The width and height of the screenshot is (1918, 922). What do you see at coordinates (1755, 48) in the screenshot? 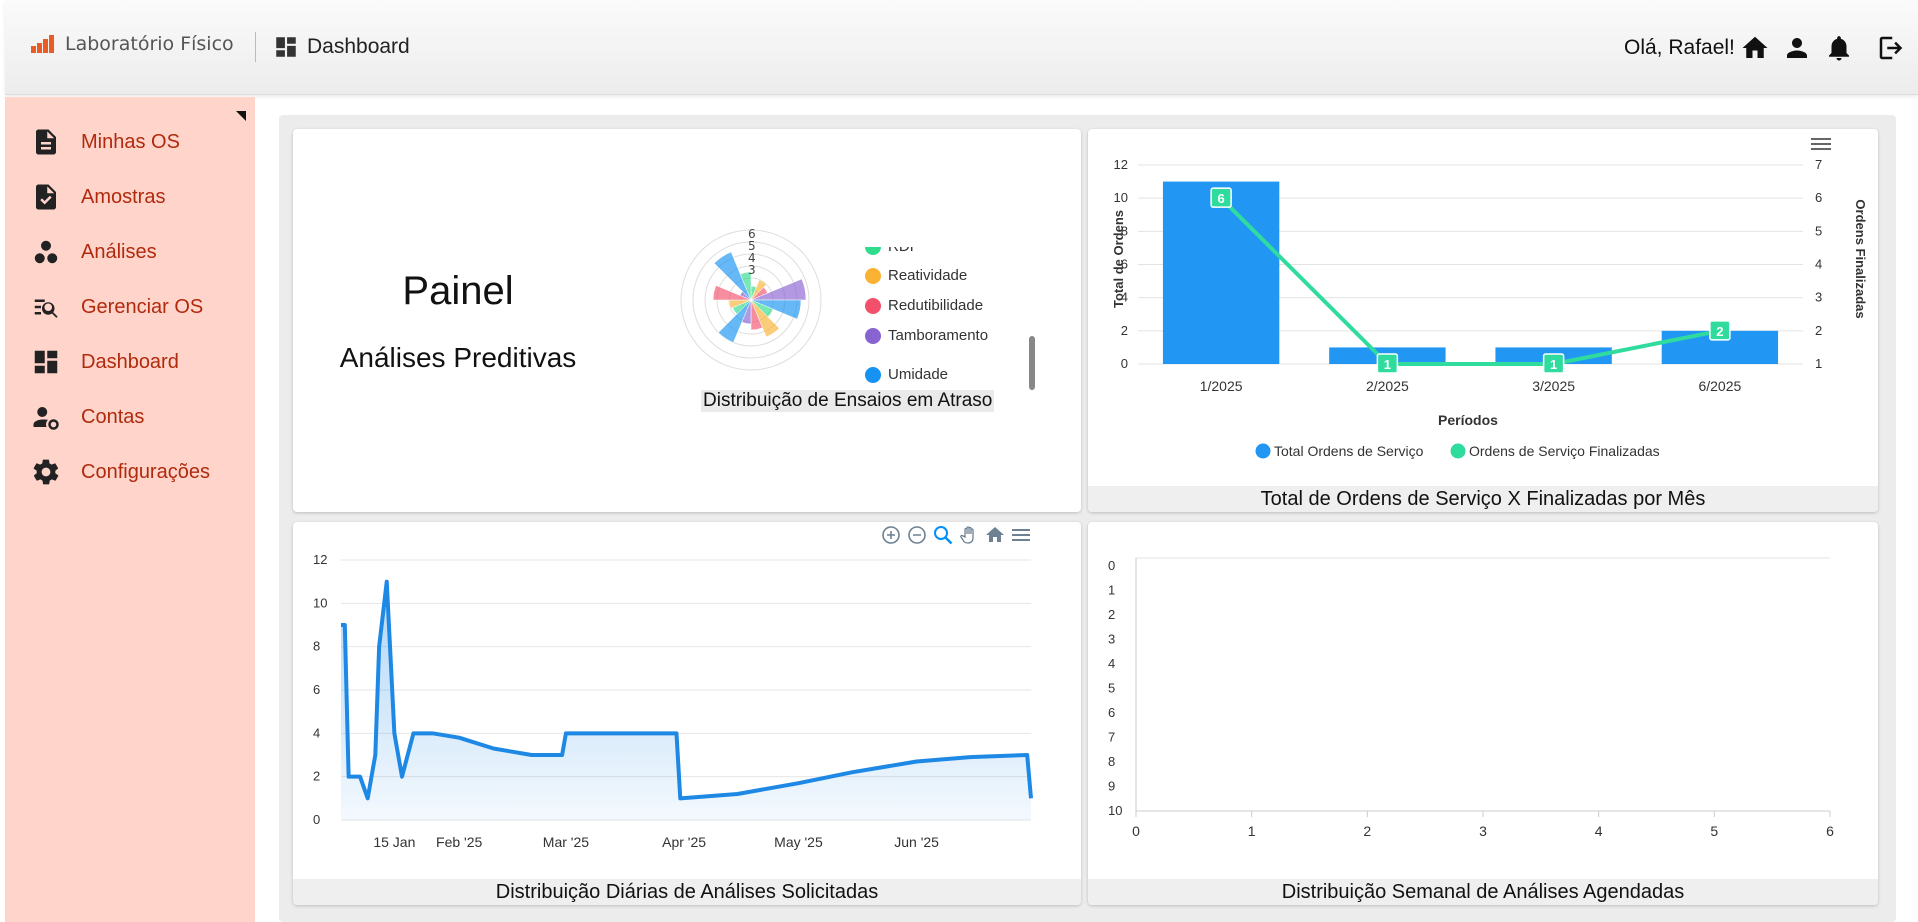
I see `home-icon` at bounding box center [1755, 48].